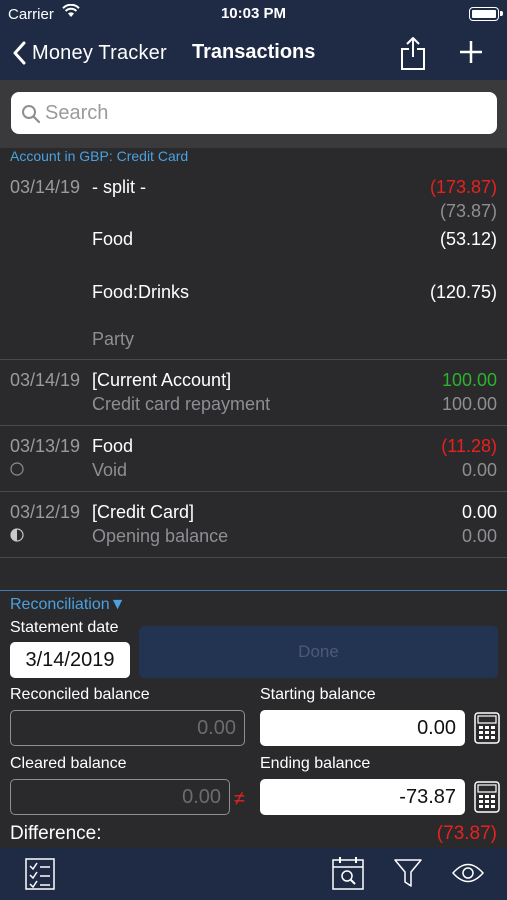  Describe the element at coordinates (181, 404) in the screenshot. I see `transaction-memo: Credit card repayment` at that location.